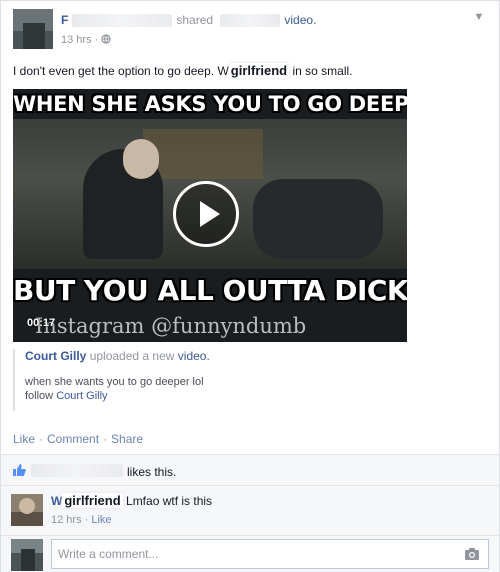  Describe the element at coordinates (122, 21) in the screenshot. I see `redacted-name` at that location.